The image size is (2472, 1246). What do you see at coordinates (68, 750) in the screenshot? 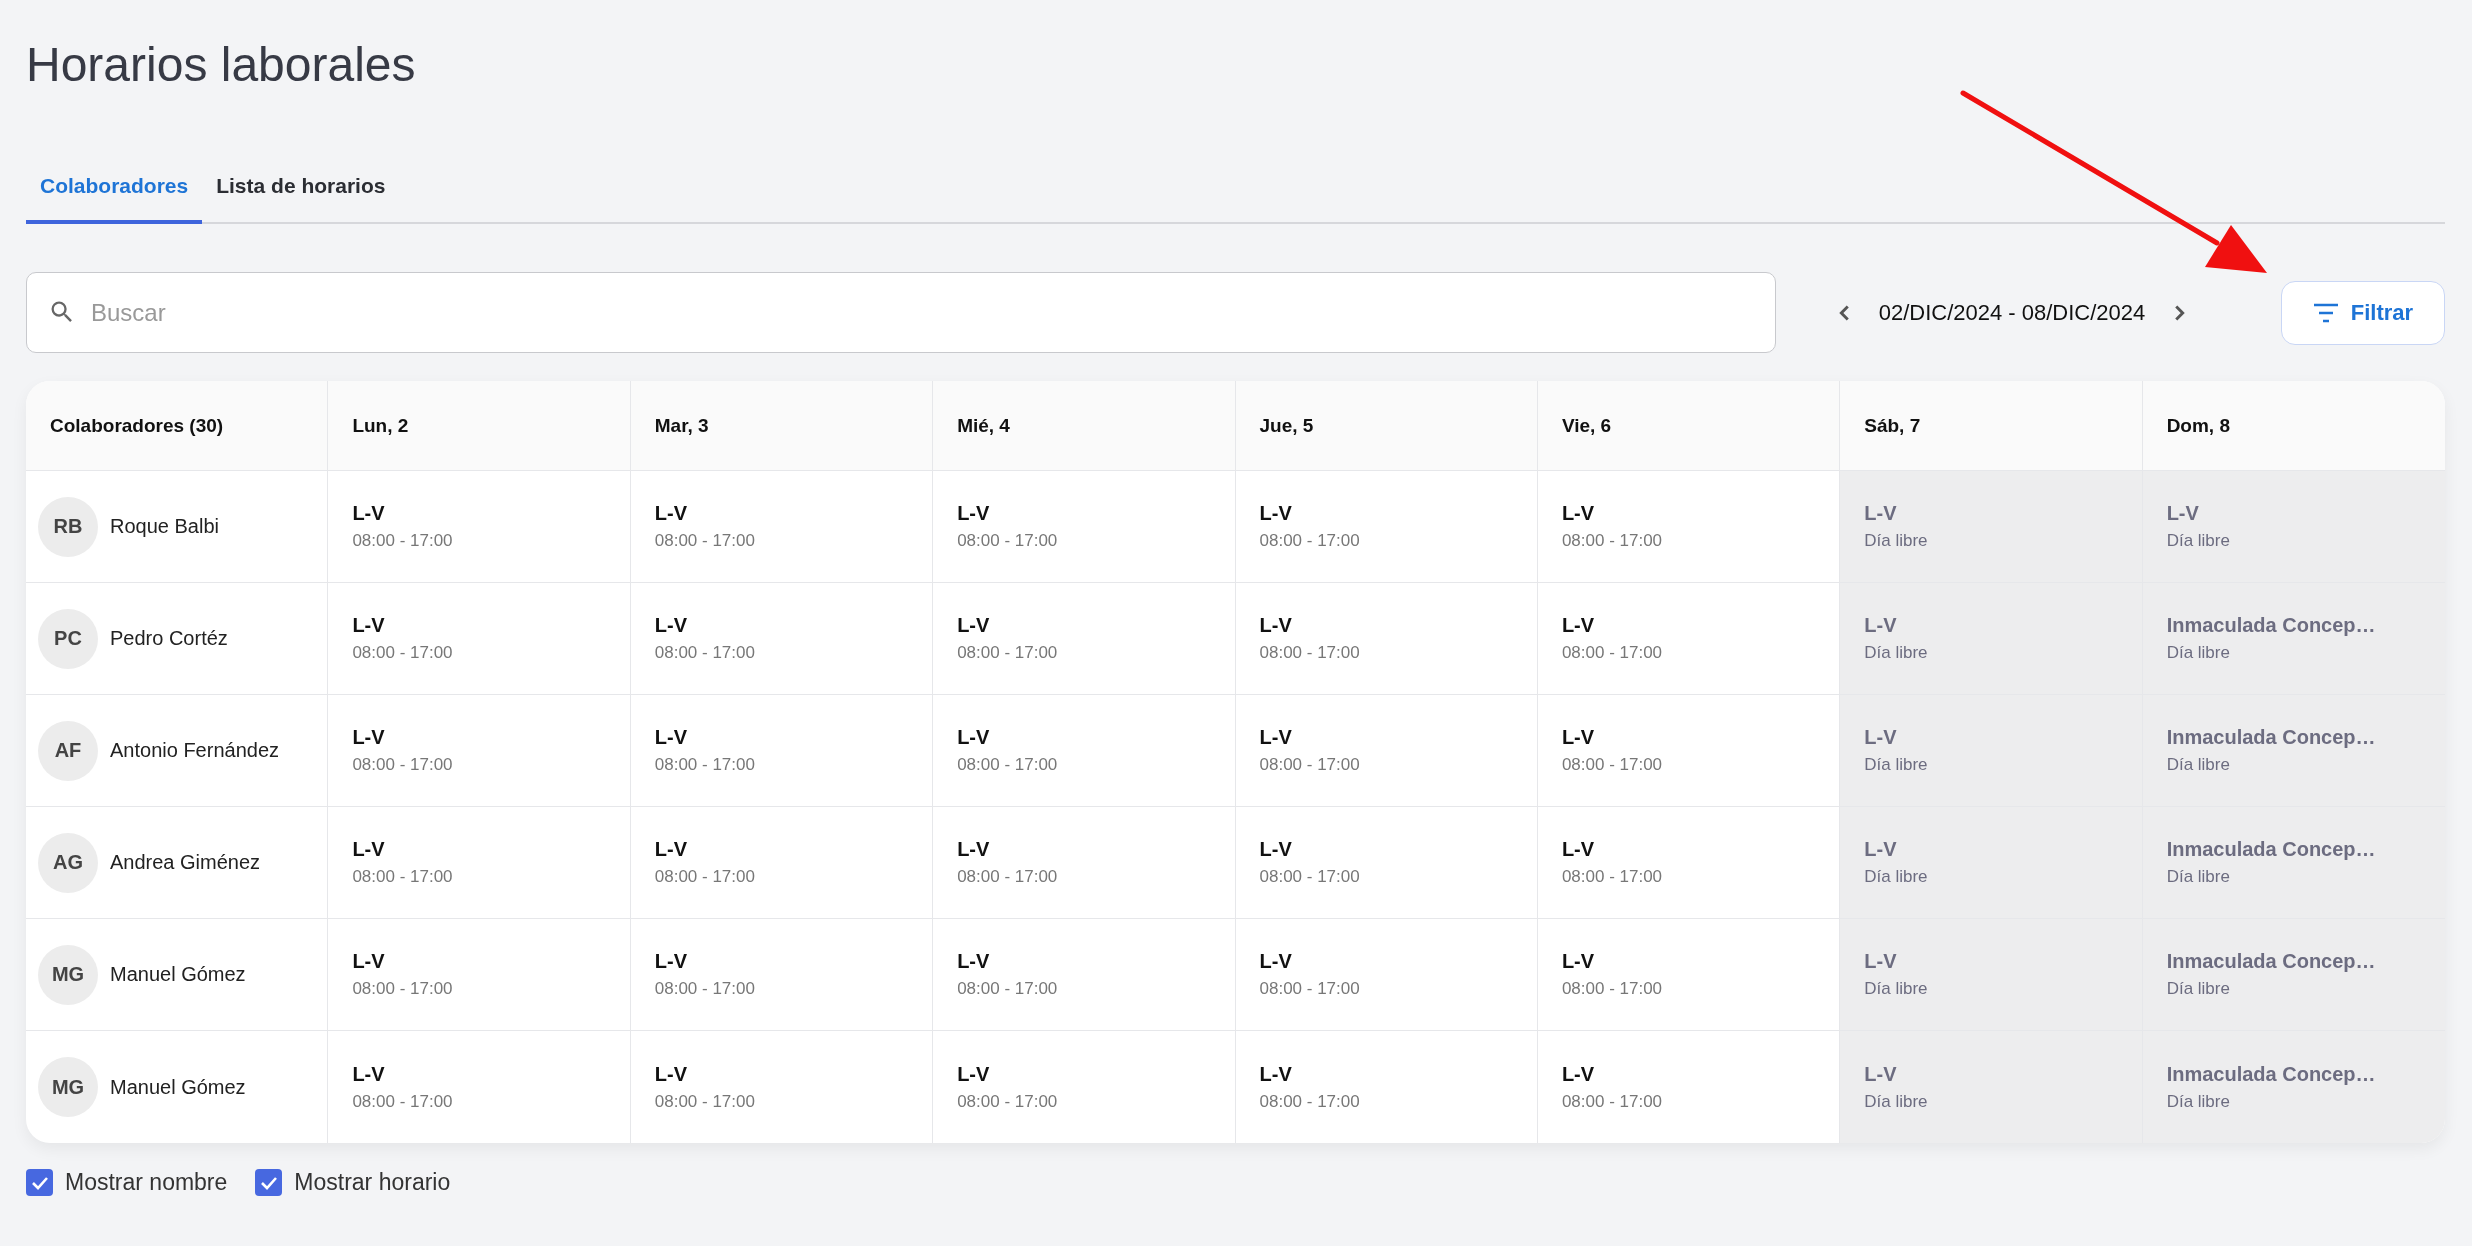
I see `avatar: AF` at bounding box center [68, 750].